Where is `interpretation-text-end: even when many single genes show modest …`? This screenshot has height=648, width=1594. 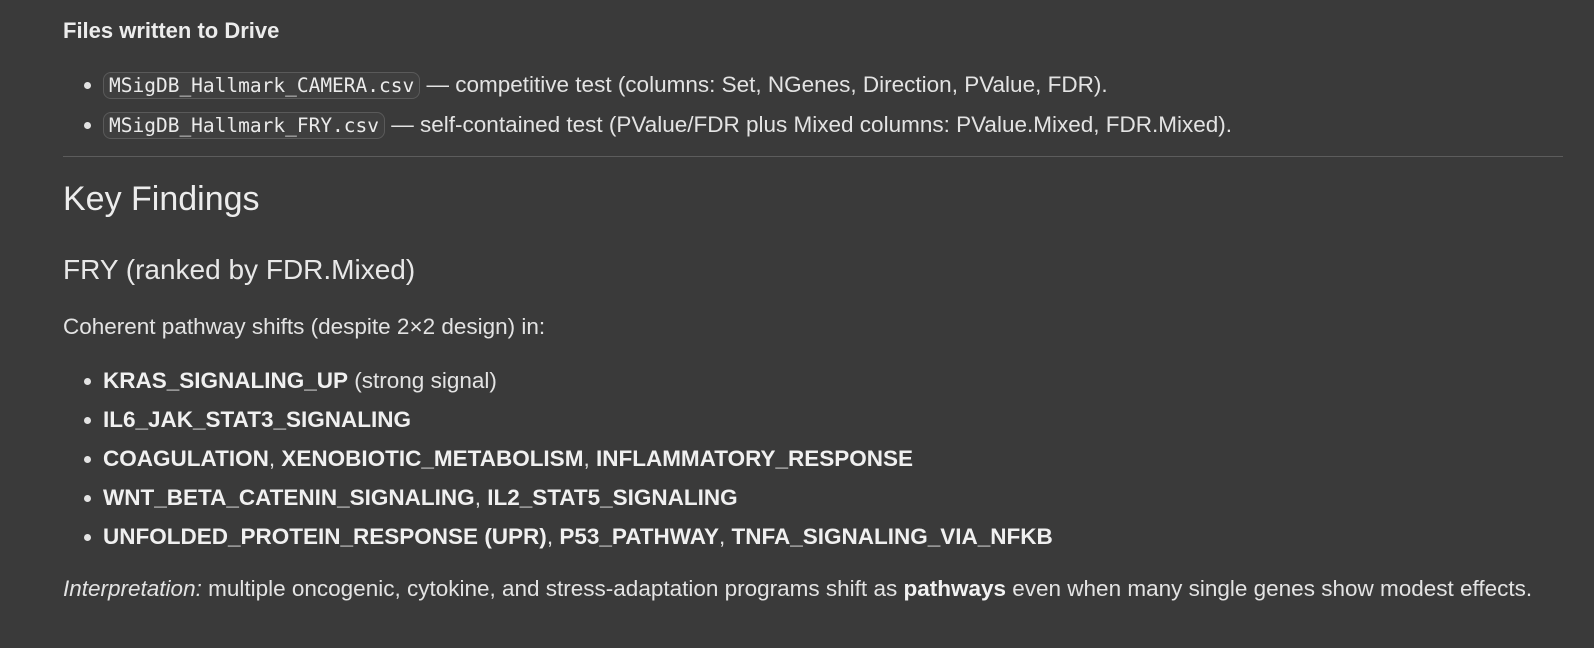
interpretation-text-end: even when many single genes show modest … is located at coordinates (1269, 588).